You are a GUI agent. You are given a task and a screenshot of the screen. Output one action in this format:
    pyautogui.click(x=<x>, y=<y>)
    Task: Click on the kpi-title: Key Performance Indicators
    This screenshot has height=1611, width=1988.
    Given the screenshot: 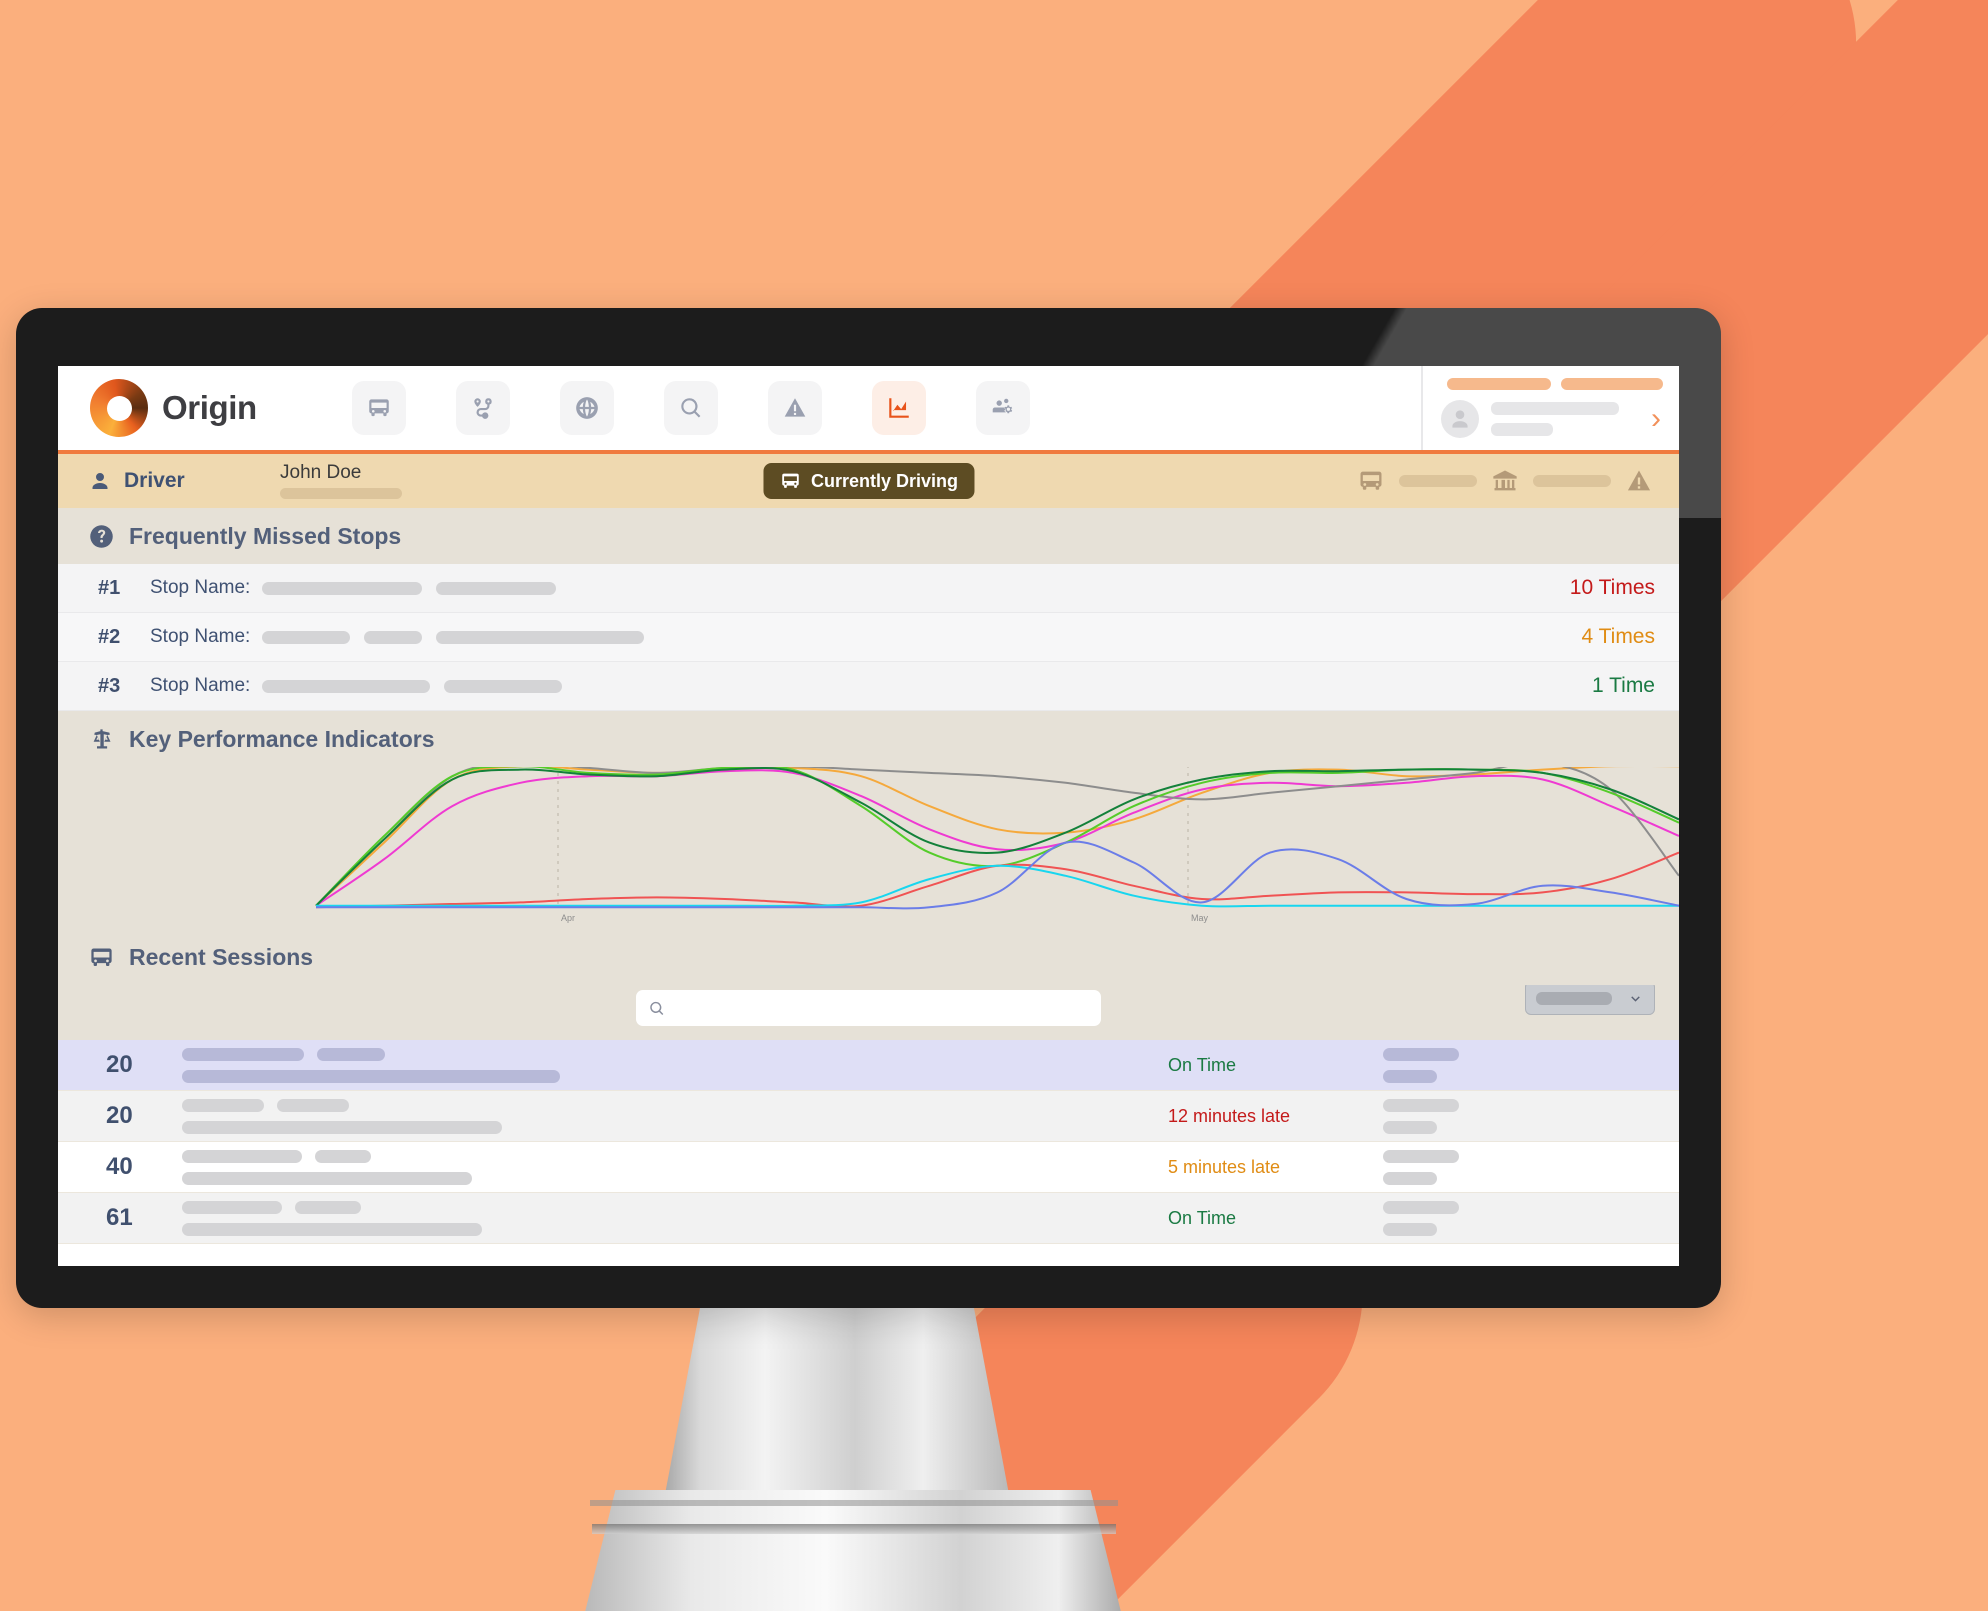 What is the action you would take?
    pyautogui.click(x=282, y=738)
    